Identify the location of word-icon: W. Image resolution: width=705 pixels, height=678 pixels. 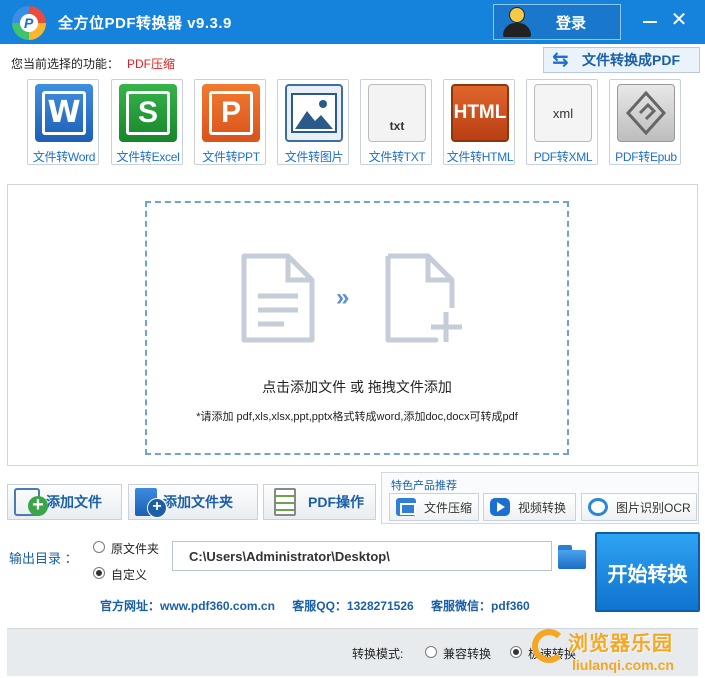
(64, 113).